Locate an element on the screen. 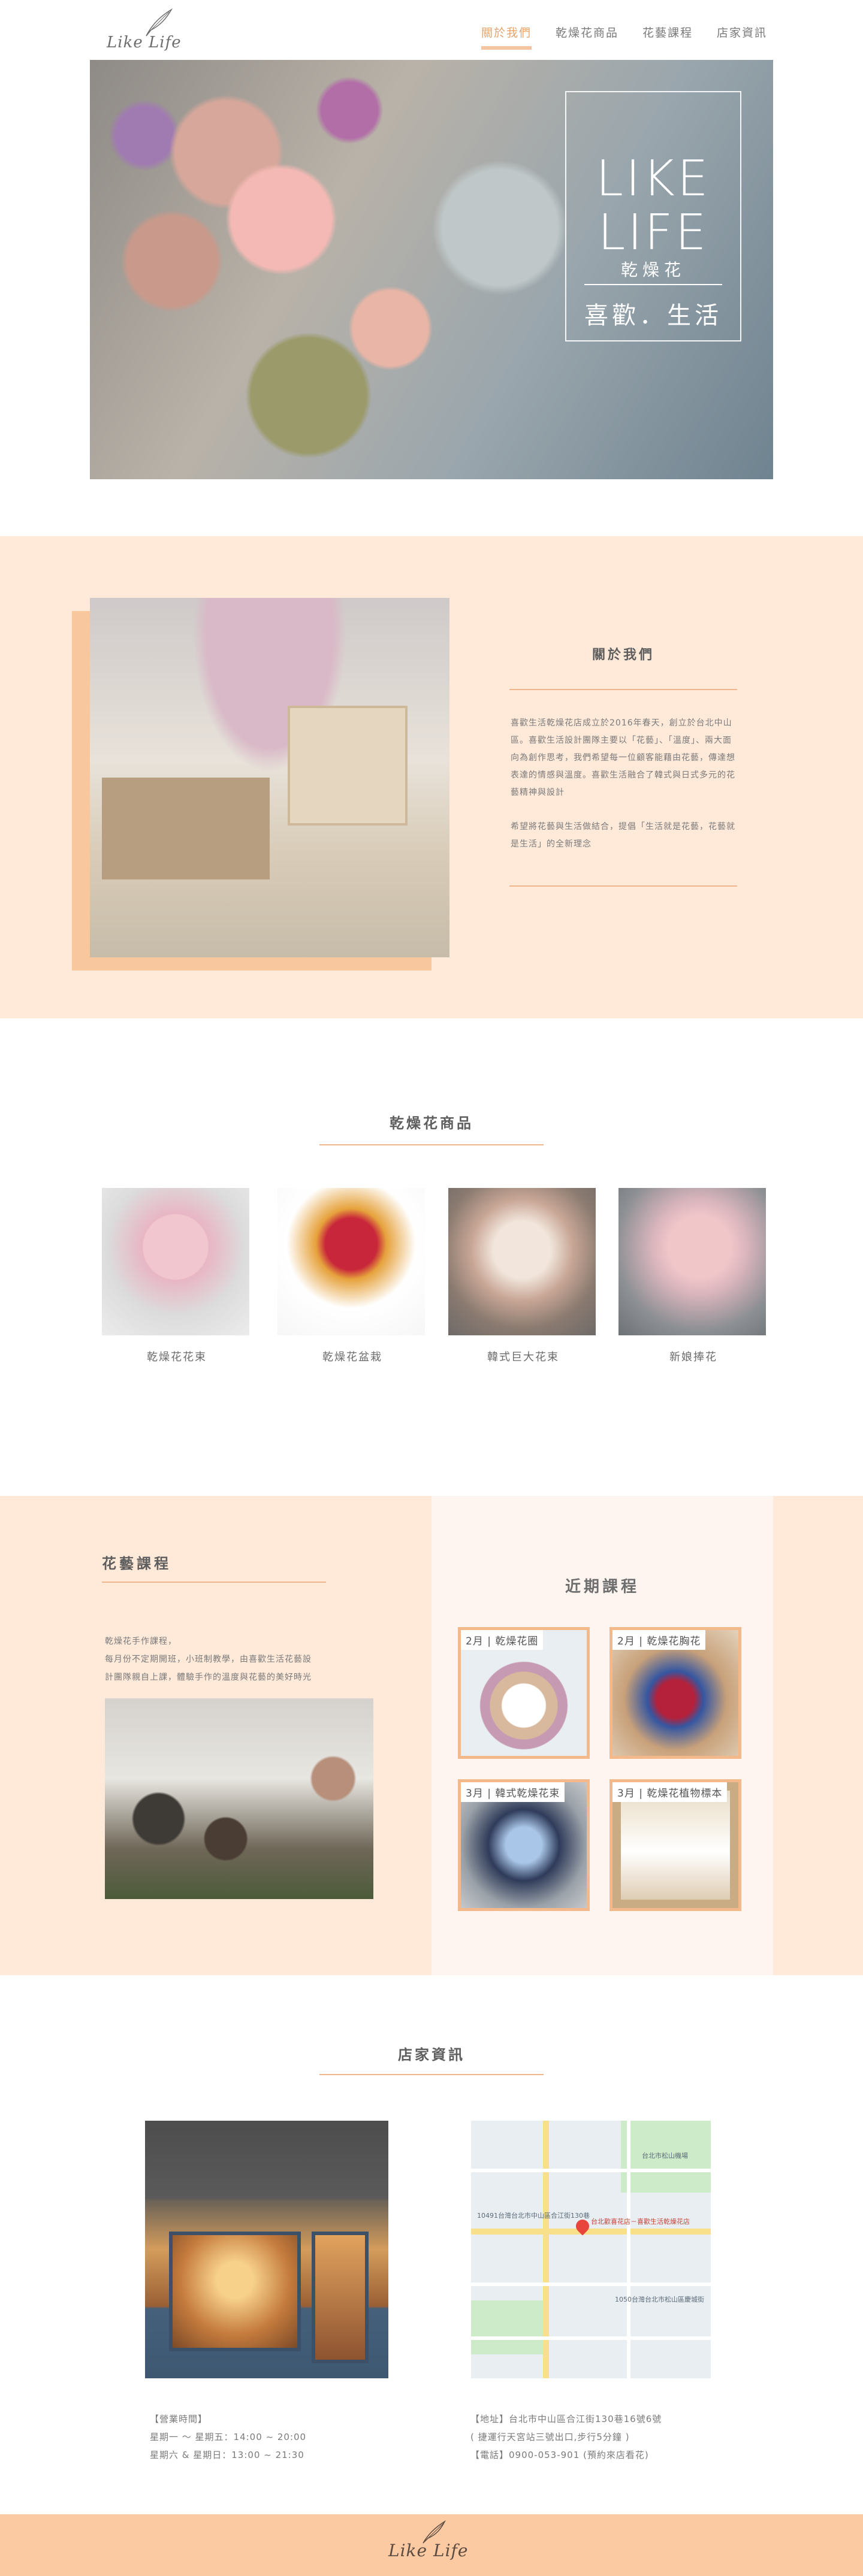 This screenshot has height=2576, width=863. courses-text-line: 每月份不定期開班，小班制教學，由喜歡生活花藝設 is located at coordinates (209, 1659).